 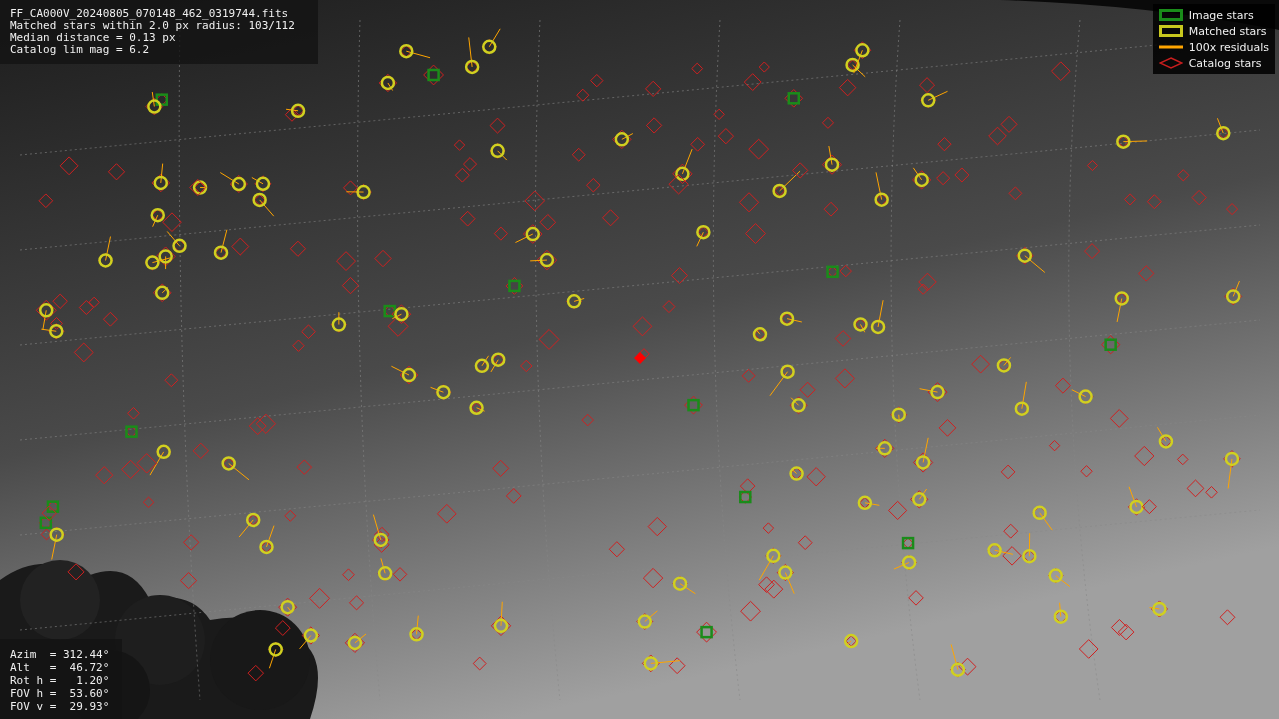 I want to click on legend-label: 100x residuals, so click(x=1228, y=47).